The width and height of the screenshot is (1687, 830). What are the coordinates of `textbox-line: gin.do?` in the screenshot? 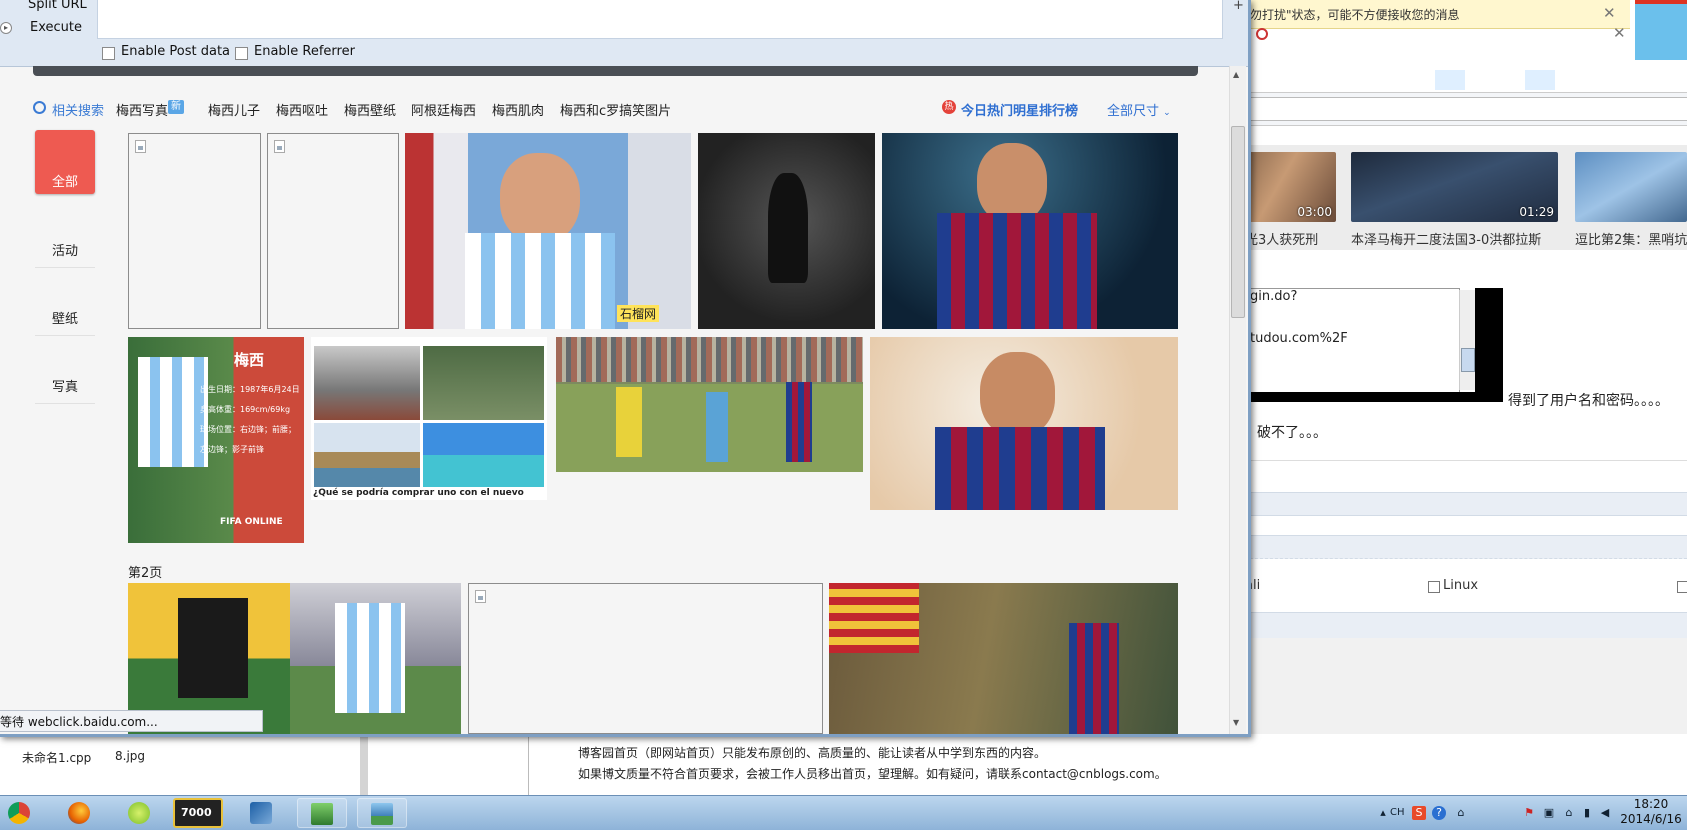 It's located at (1274, 296).